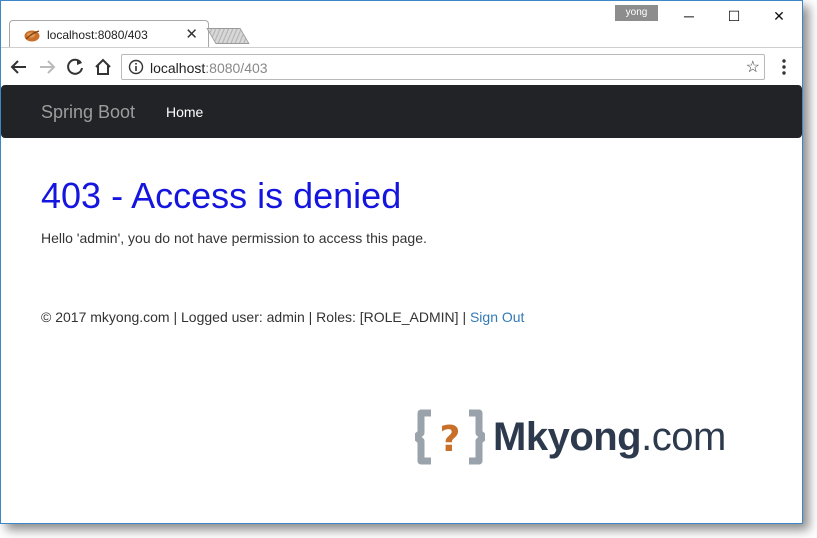  Describe the element at coordinates (184, 112) in the screenshot. I see `nav-link-home: Home` at that location.